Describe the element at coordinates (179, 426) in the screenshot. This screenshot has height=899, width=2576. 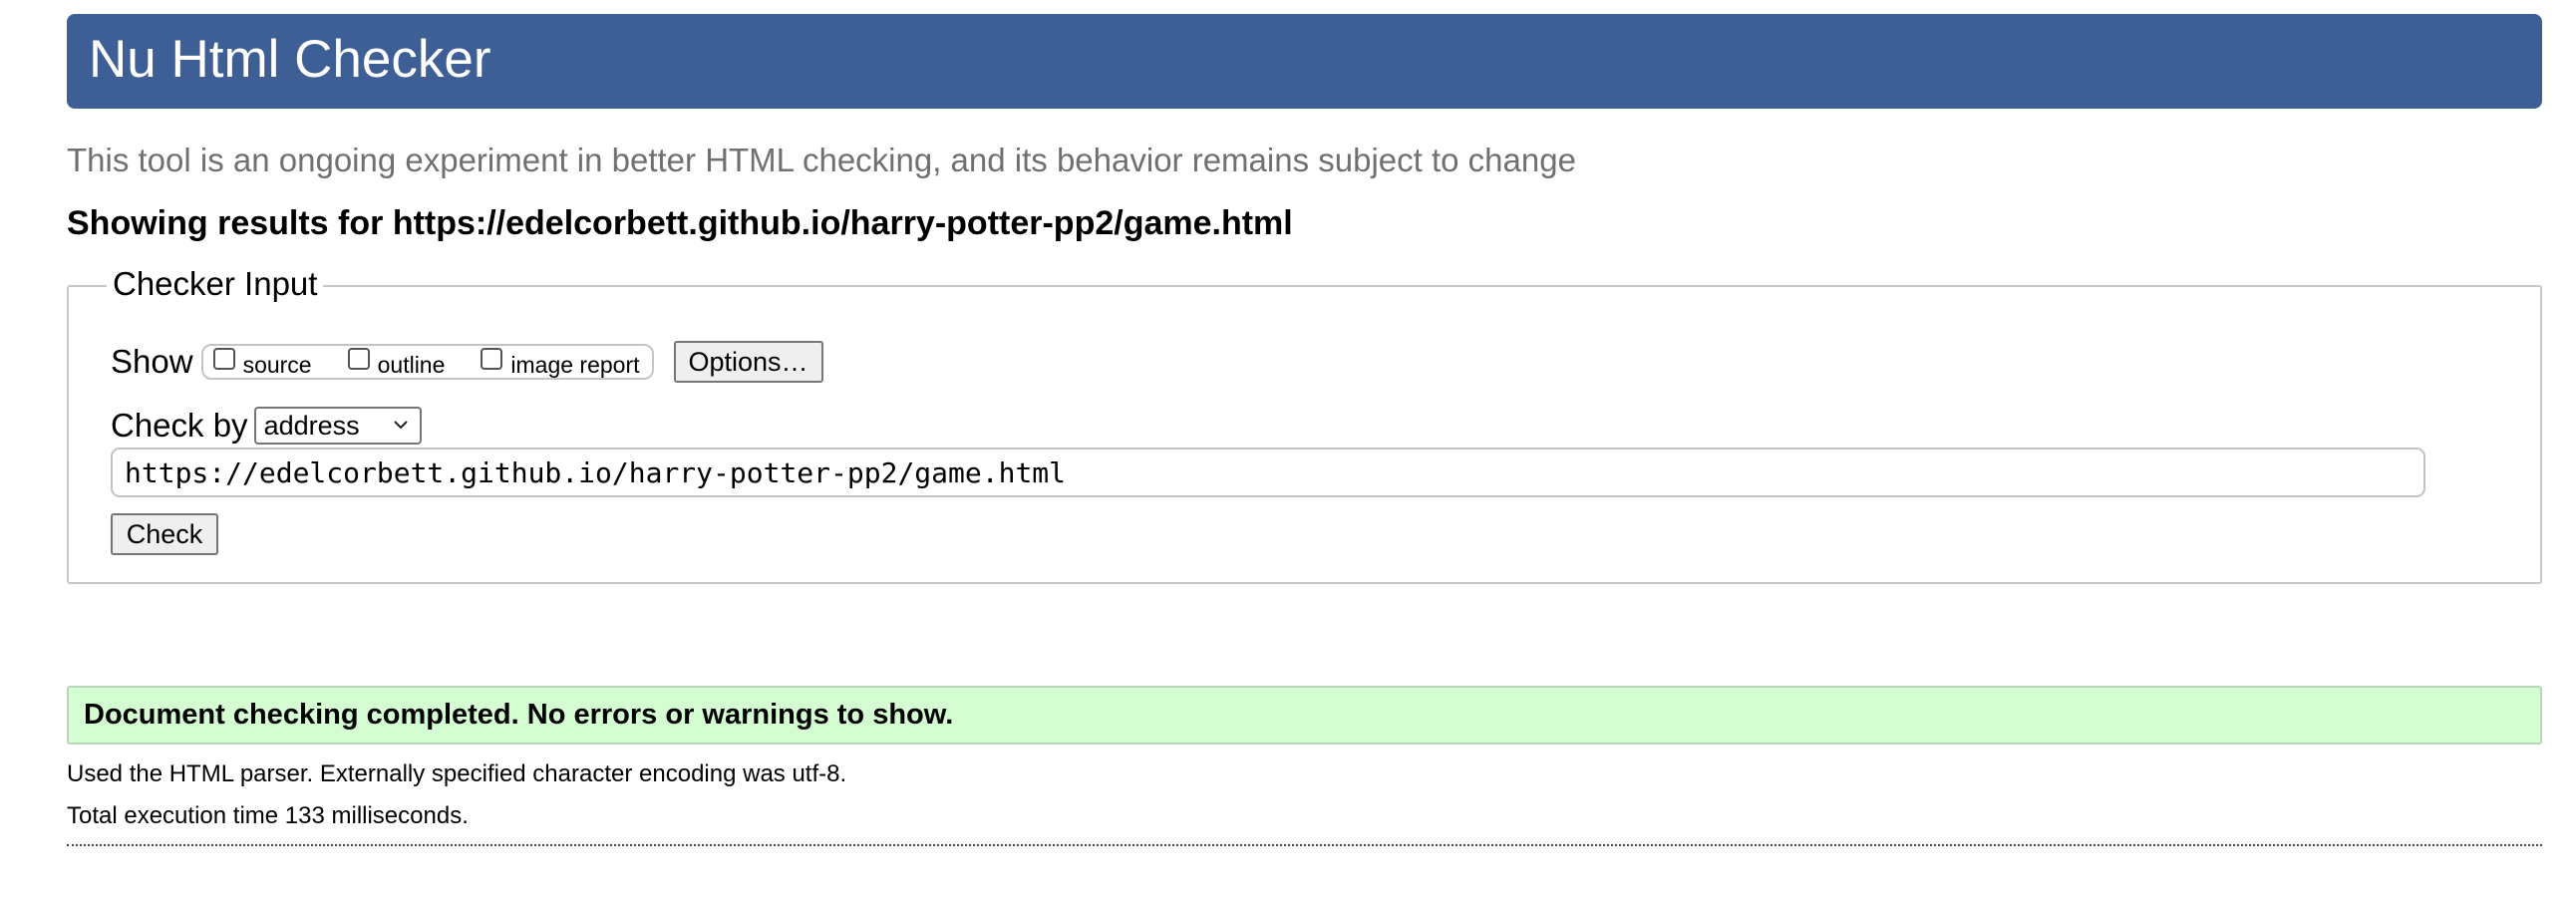
I see `check-by-label: Check by` at that location.